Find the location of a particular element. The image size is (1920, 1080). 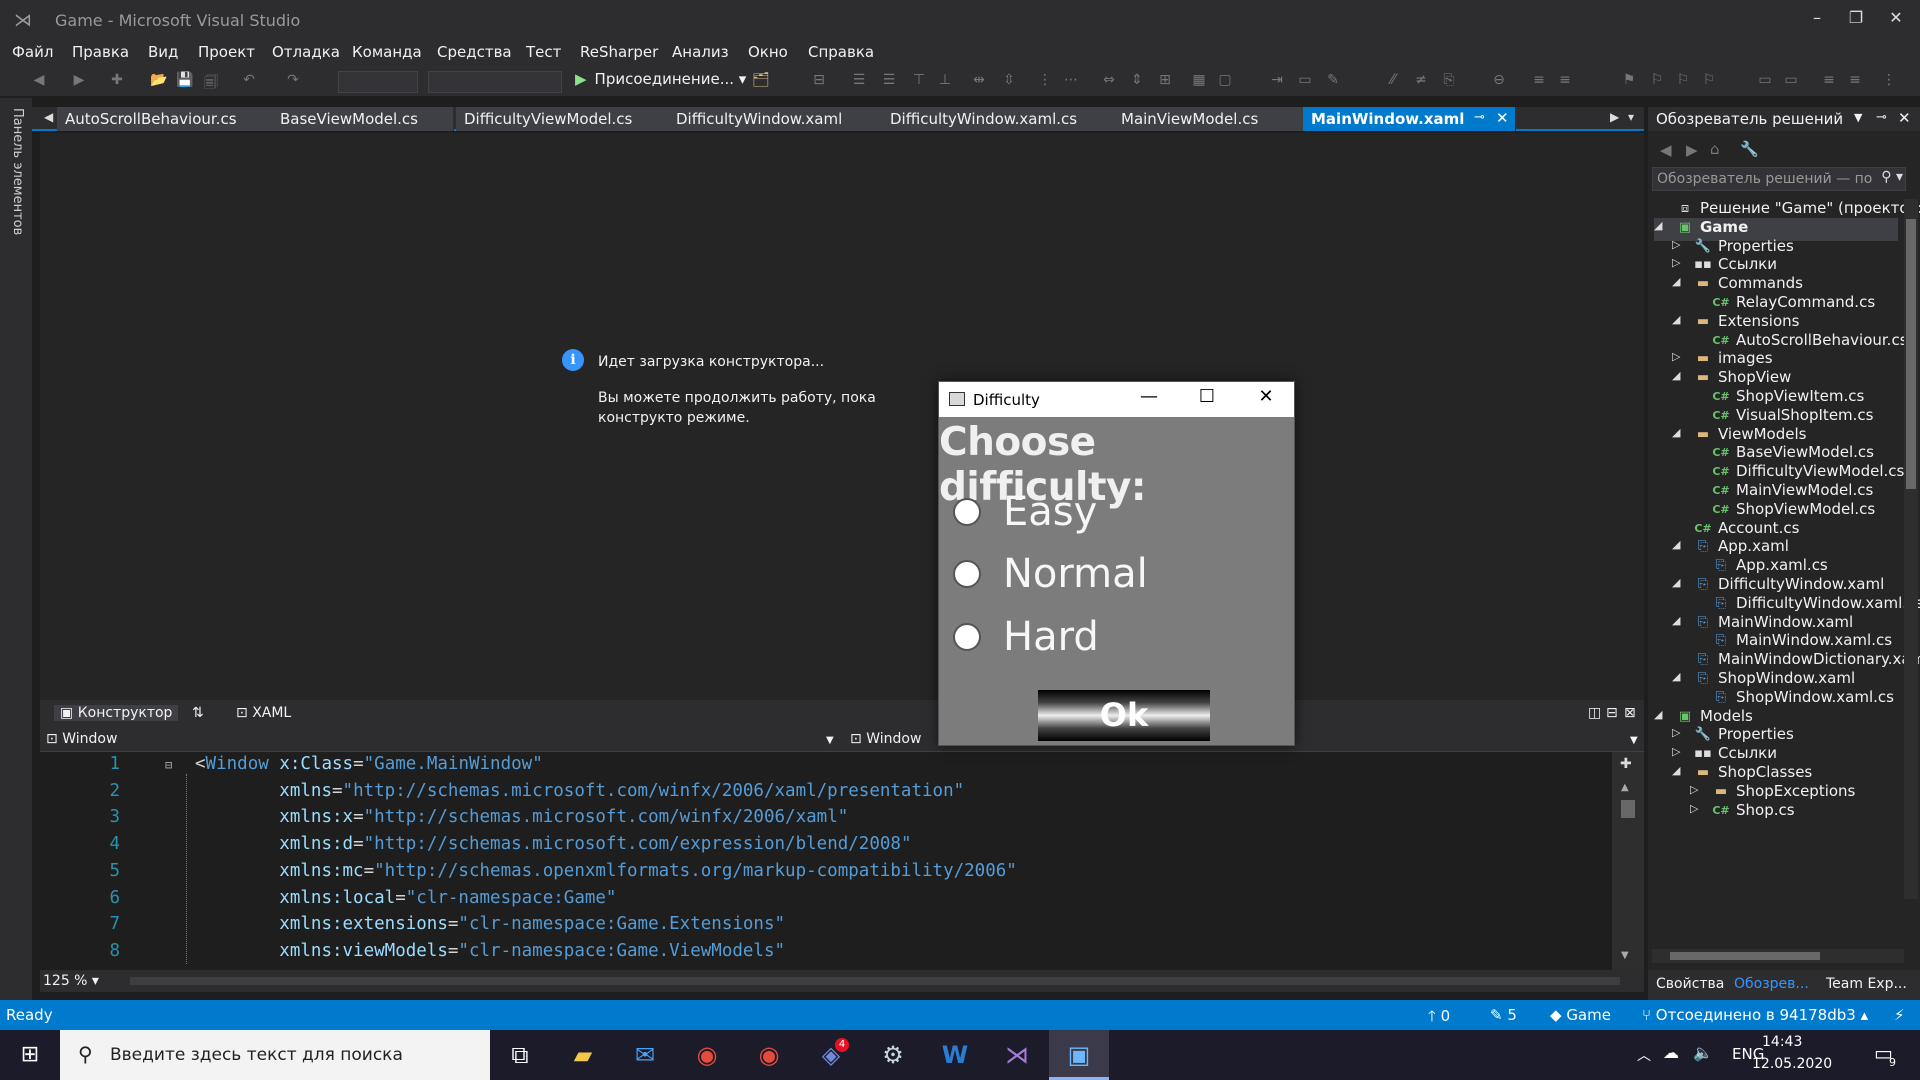

restore-button: ❐ is located at coordinates (1856, 20).